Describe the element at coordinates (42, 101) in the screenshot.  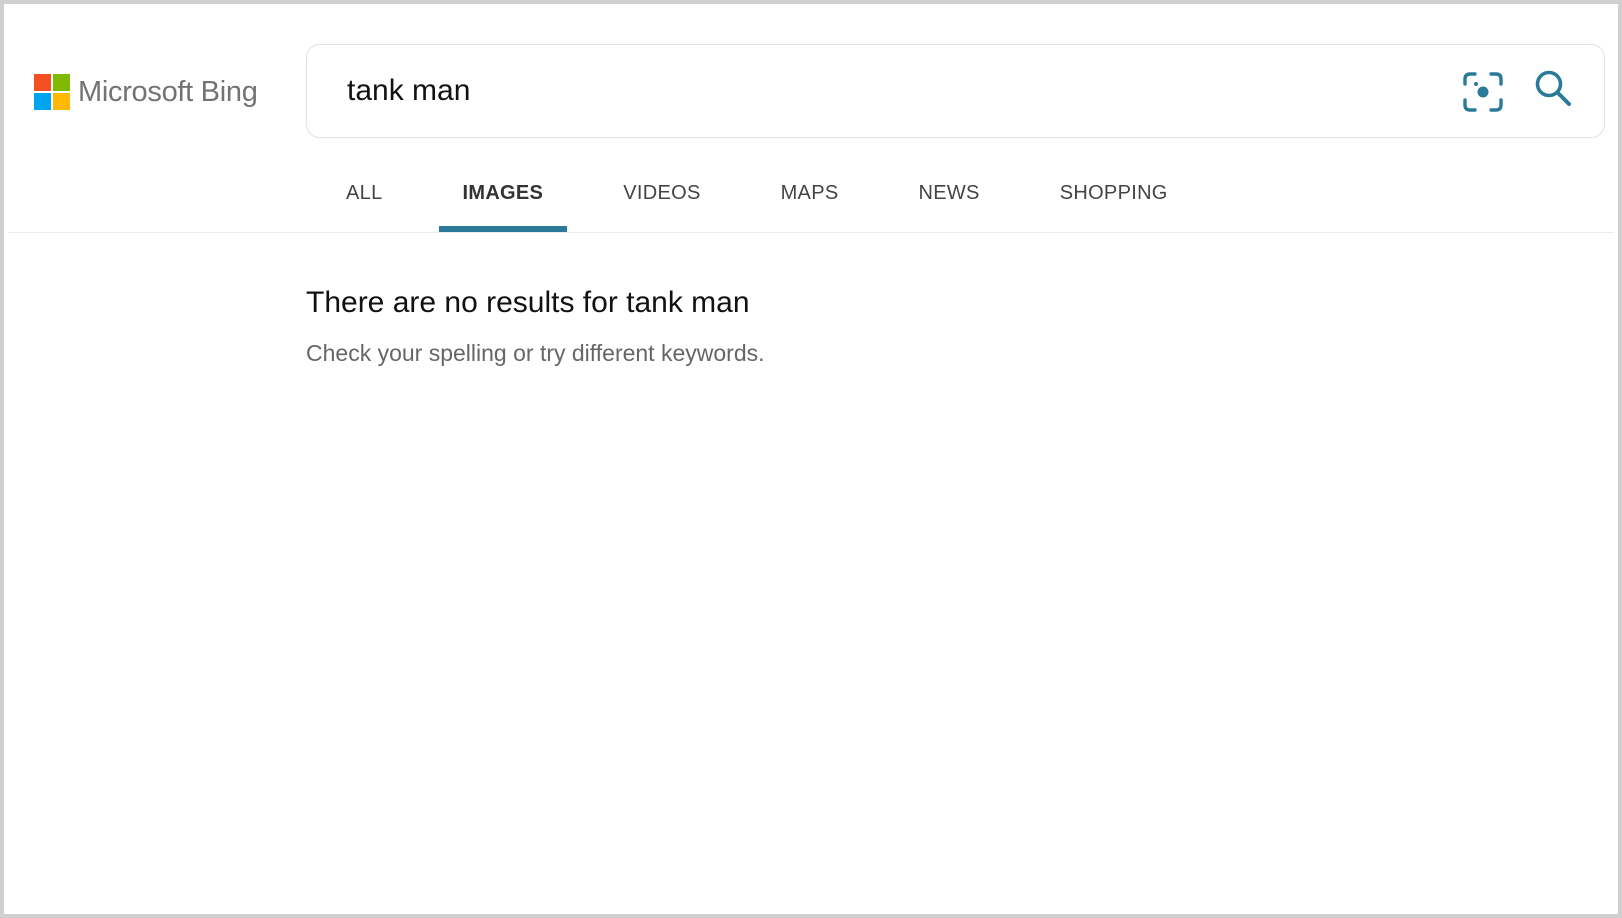
I see `logo-square-blue` at that location.